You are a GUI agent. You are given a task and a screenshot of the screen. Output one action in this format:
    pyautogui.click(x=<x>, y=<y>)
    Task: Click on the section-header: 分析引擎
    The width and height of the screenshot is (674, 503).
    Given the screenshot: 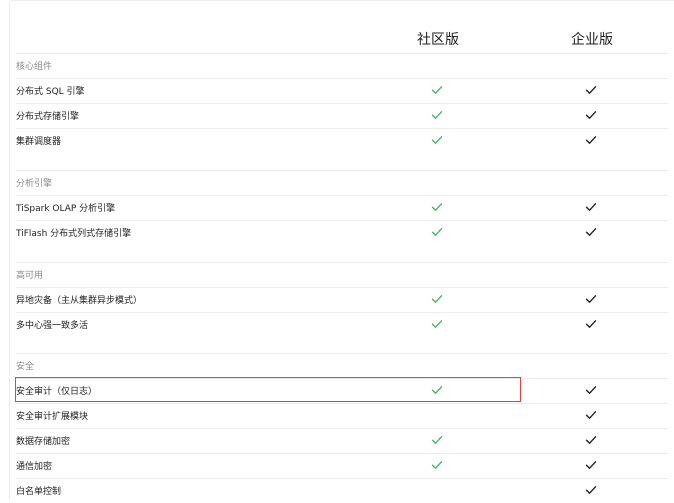 What is the action you would take?
    pyautogui.click(x=342, y=182)
    